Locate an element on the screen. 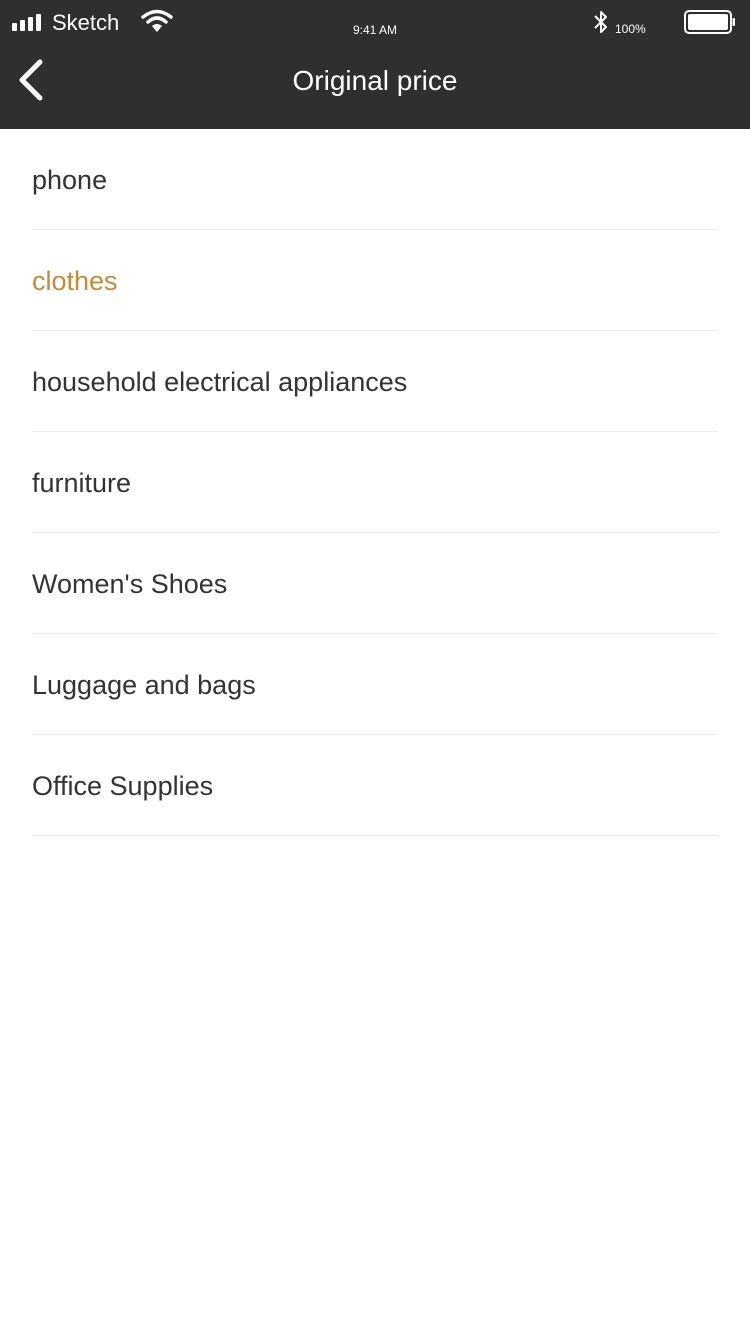  chevron-left-icon is located at coordinates (31, 80).